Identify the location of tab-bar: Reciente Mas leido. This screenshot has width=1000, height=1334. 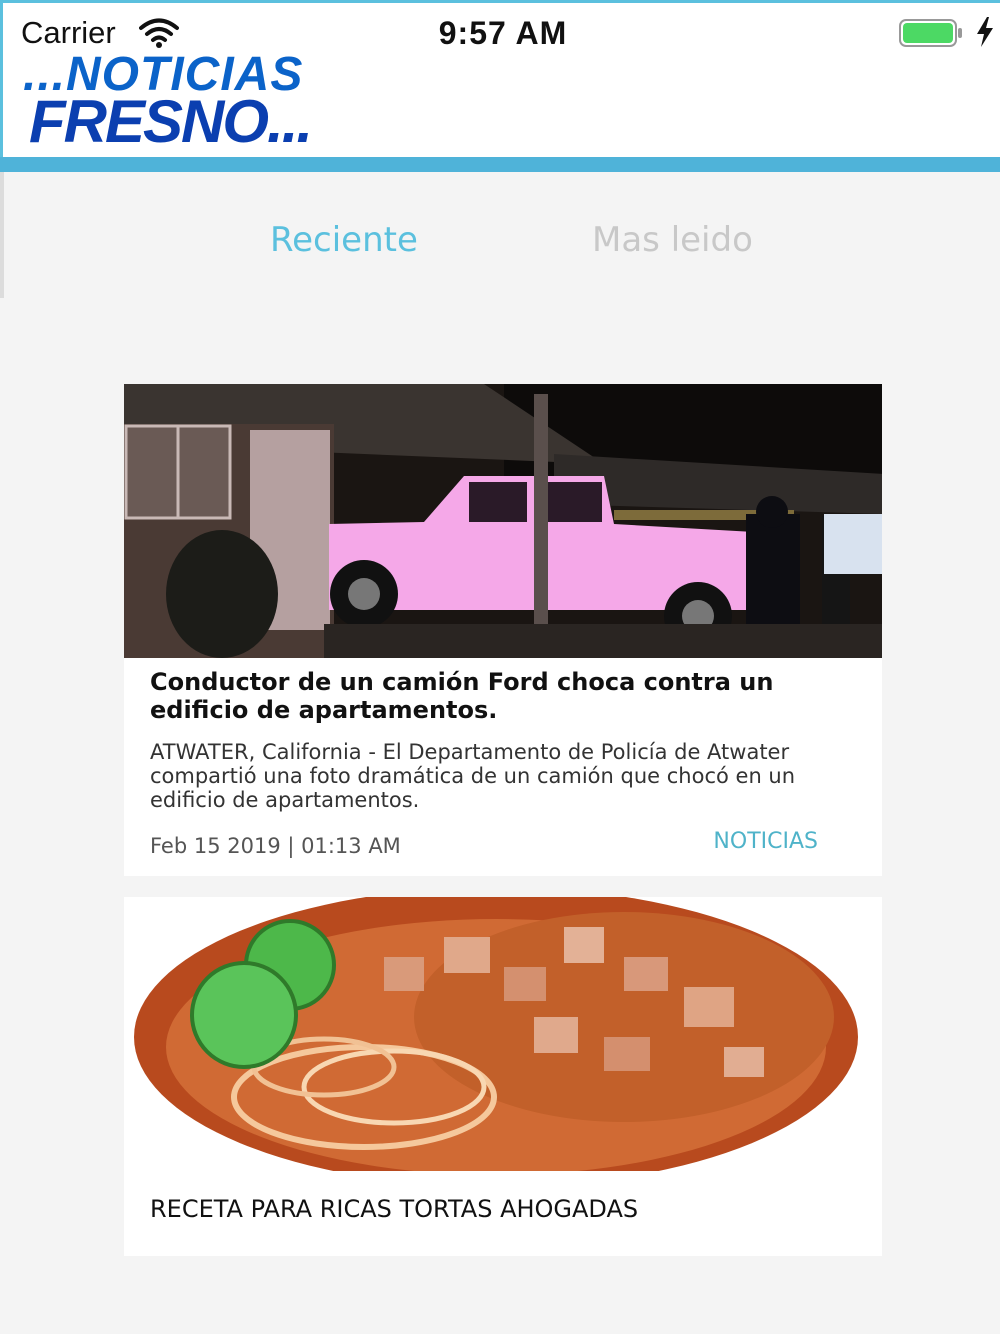
(500, 237).